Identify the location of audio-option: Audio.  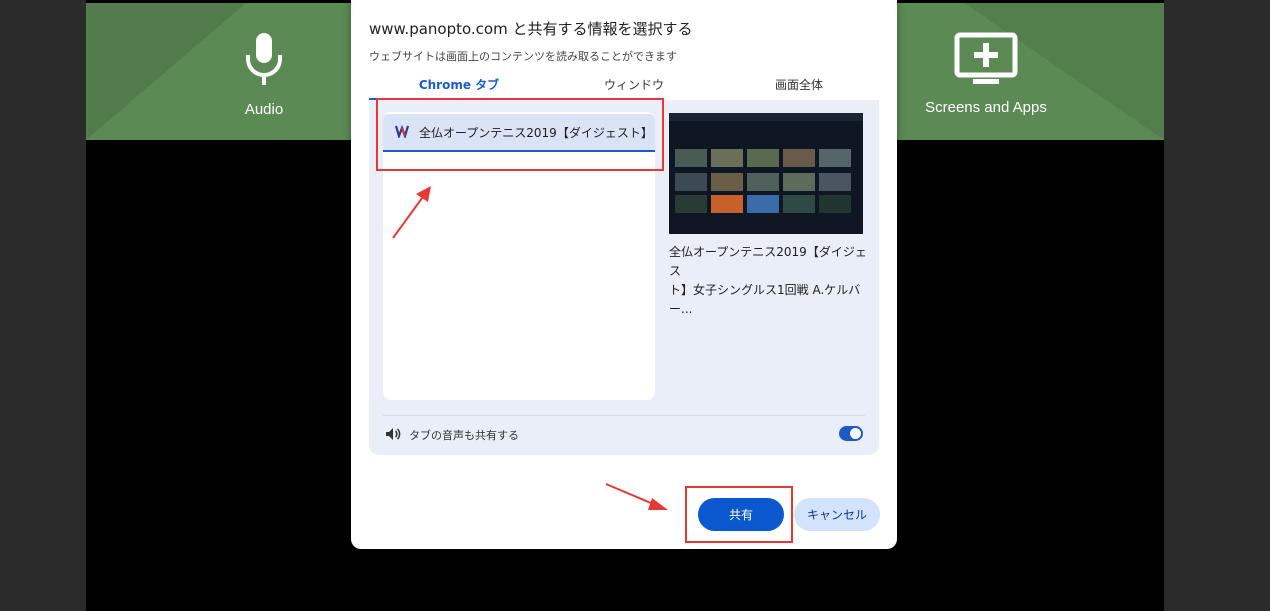
(264, 74).